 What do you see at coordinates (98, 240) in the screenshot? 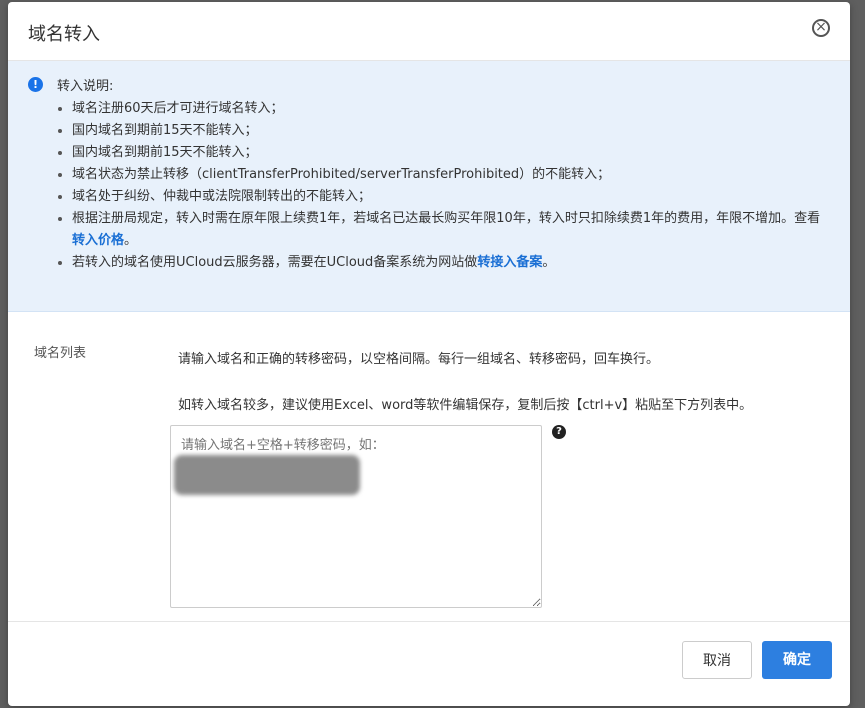
I see `transfer-price-link: 转入价格` at bounding box center [98, 240].